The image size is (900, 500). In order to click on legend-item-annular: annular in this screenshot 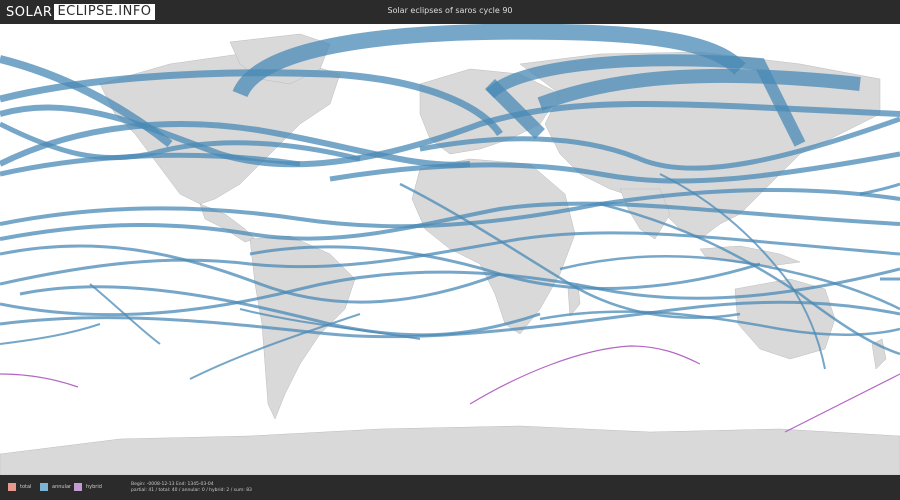, I will do `click(55, 487)`.